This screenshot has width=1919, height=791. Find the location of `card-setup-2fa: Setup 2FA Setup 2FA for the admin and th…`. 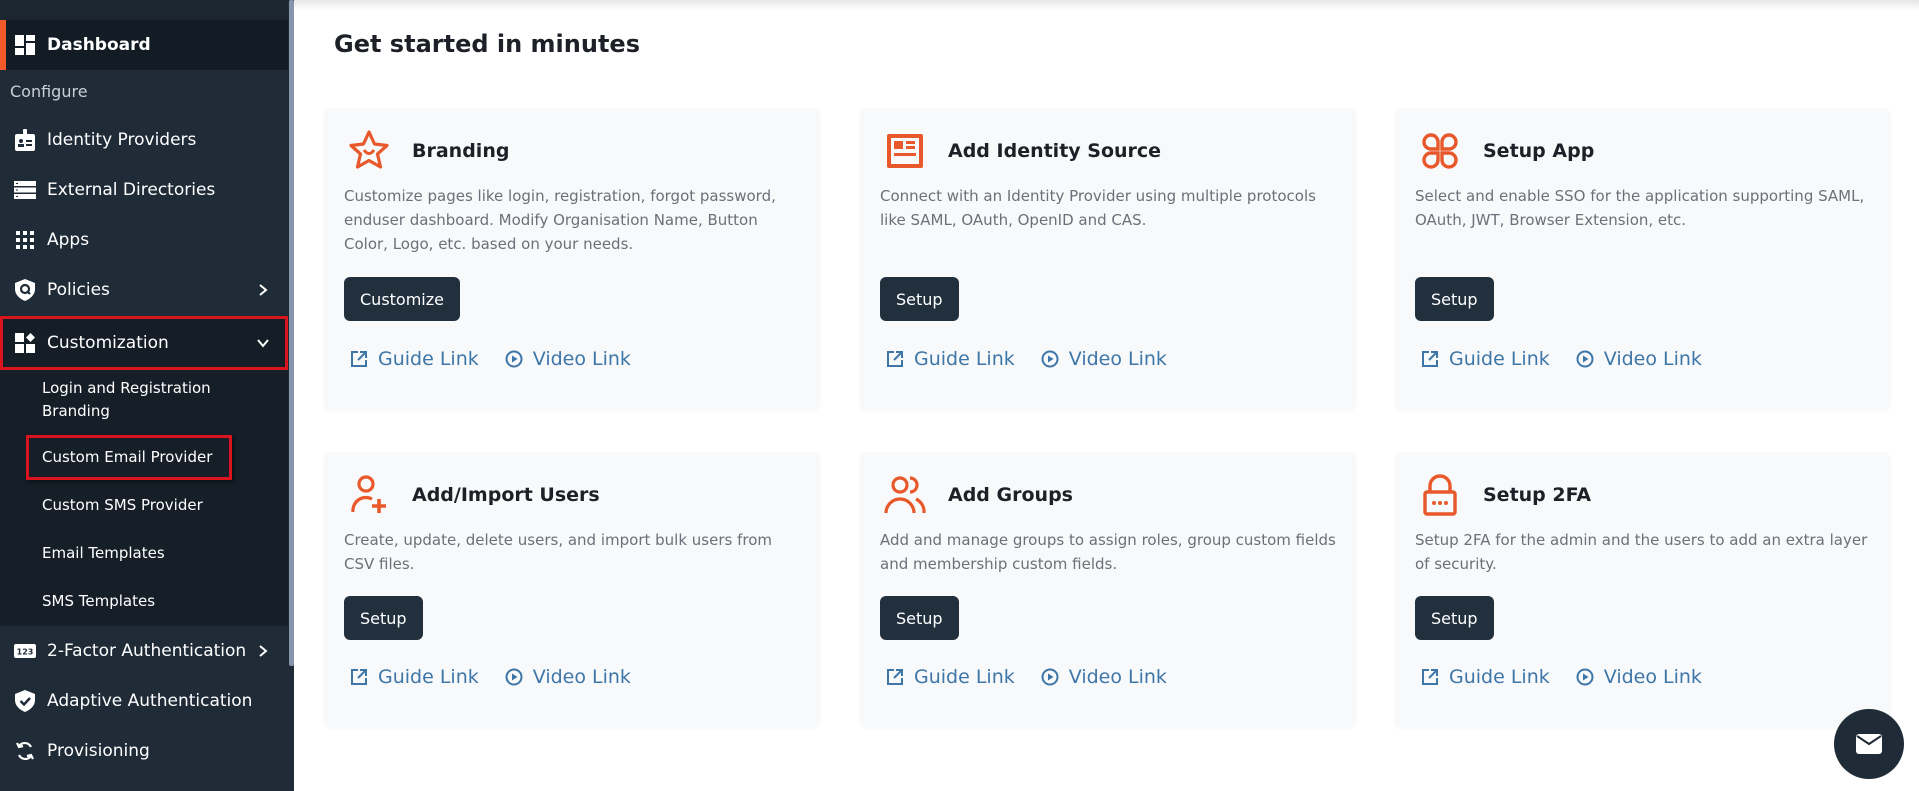

card-setup-2fa: Setup 2FA Setup 2FA for the admin and th… is located at coordinates (1643, 590).